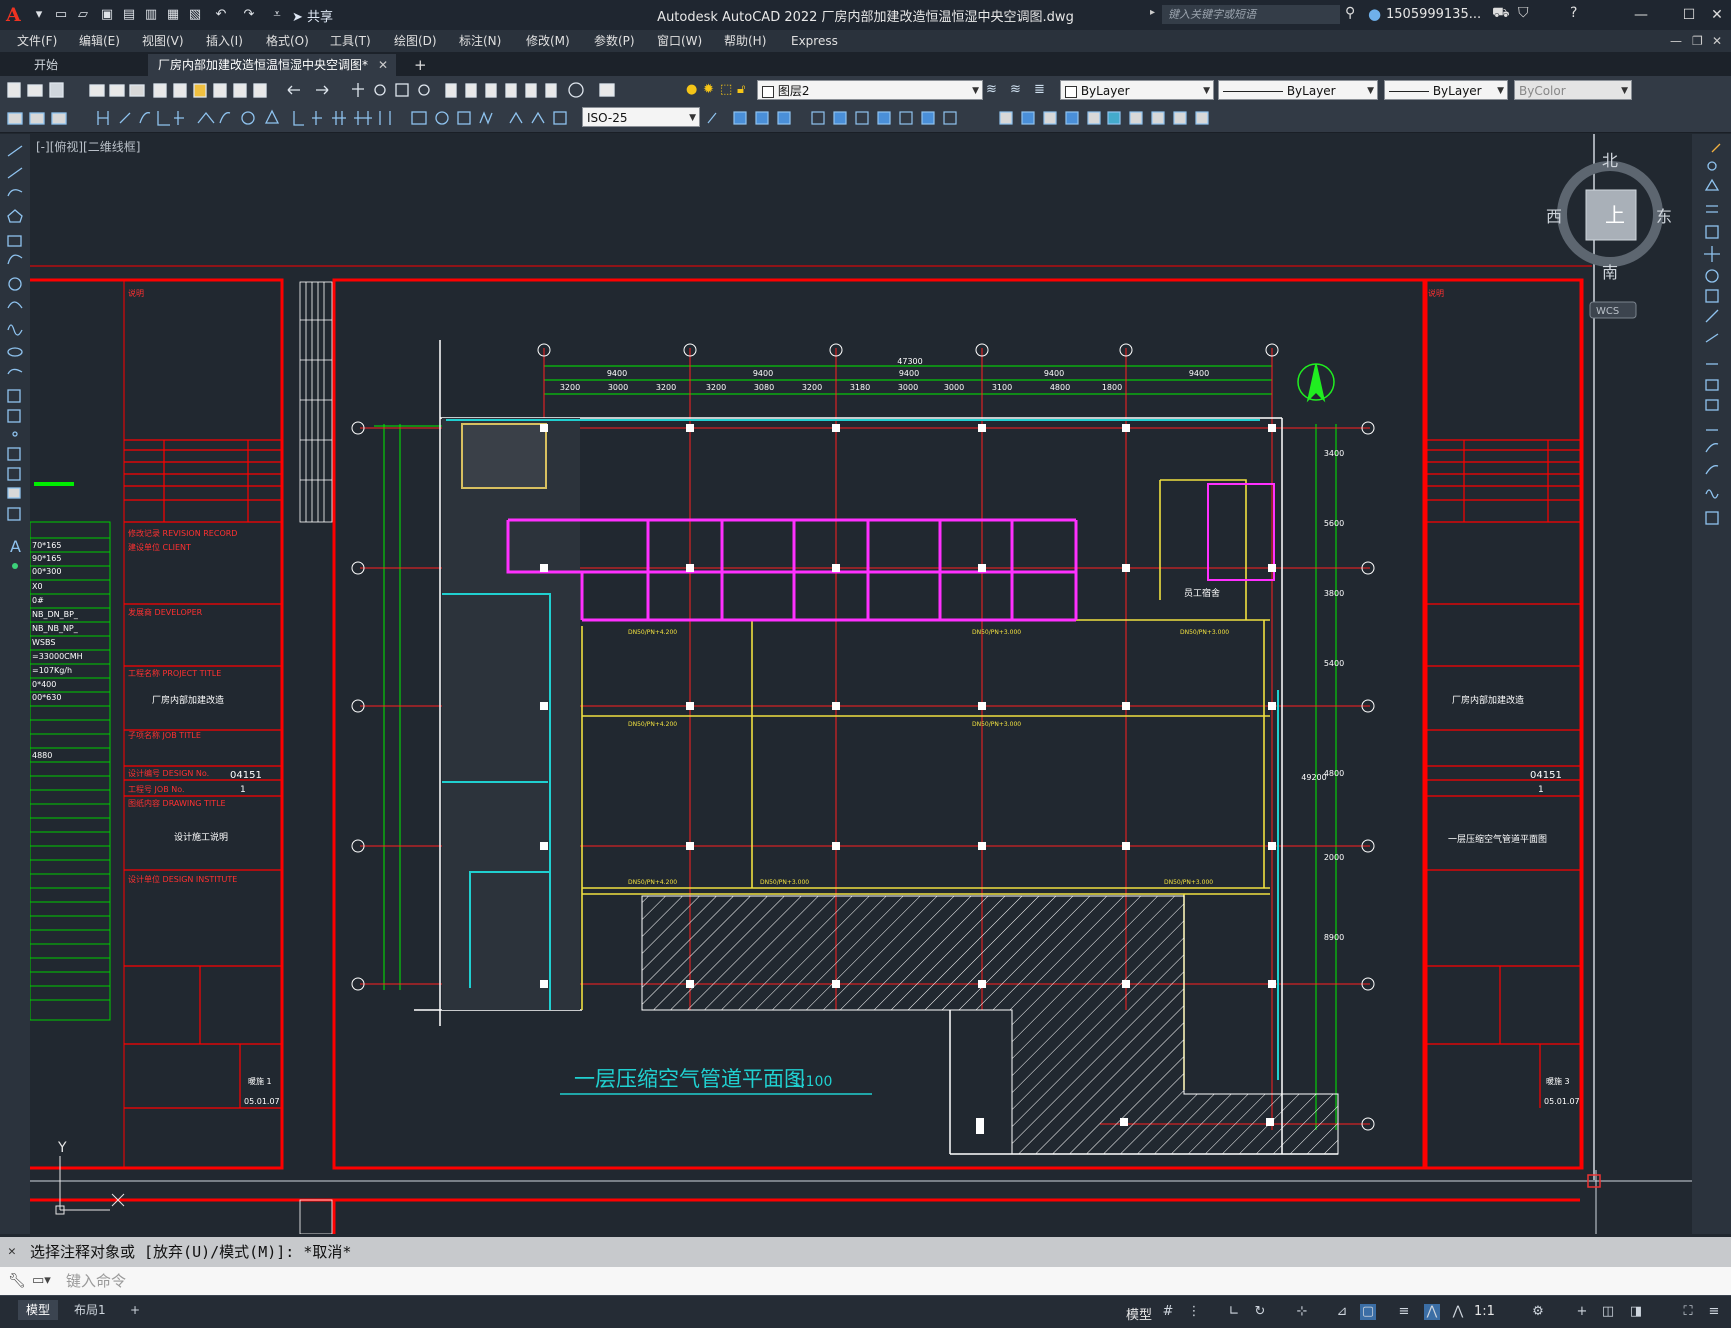  What do you see at coordinates (726, 89) in the screenshot?
I see `layer-viewport-icon: ⬚` at bounding box center [726, 89].